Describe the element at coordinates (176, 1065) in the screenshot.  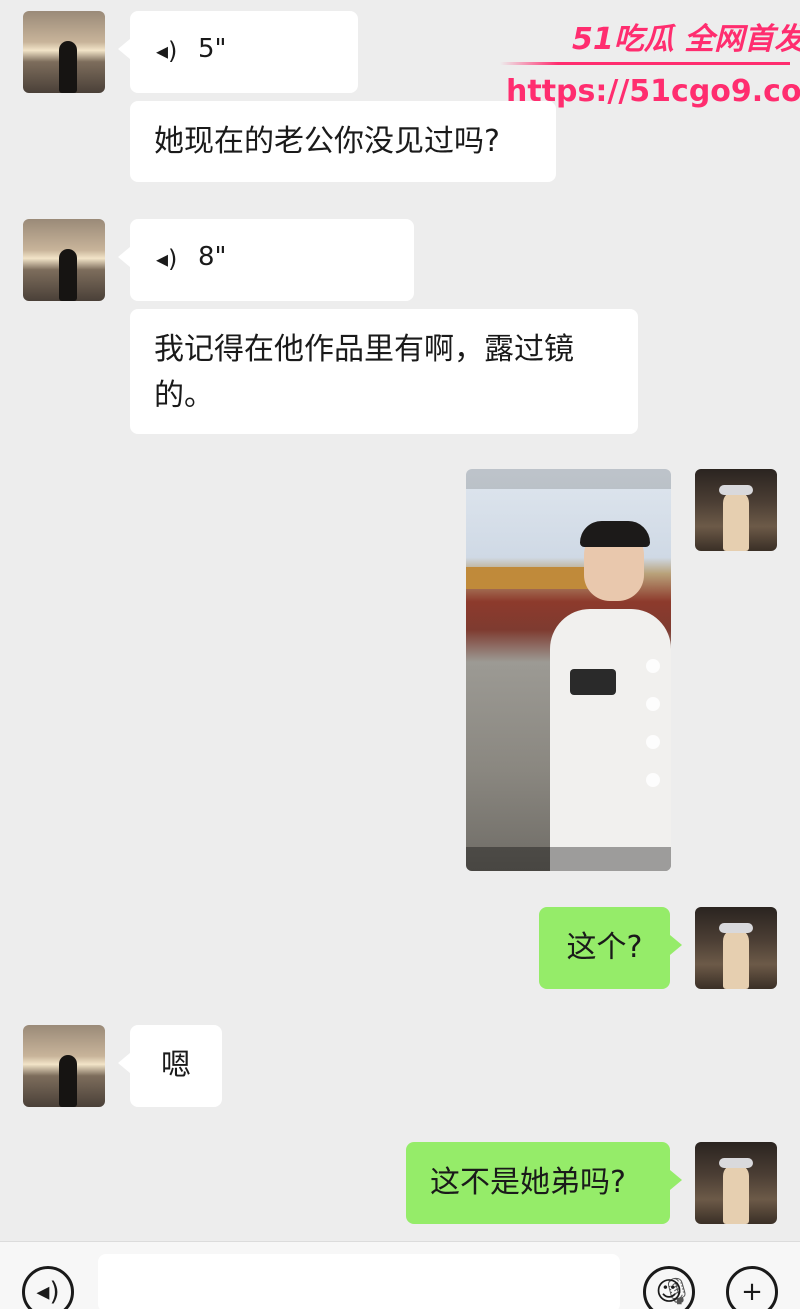
I see `message-text: 嗯` at that location.